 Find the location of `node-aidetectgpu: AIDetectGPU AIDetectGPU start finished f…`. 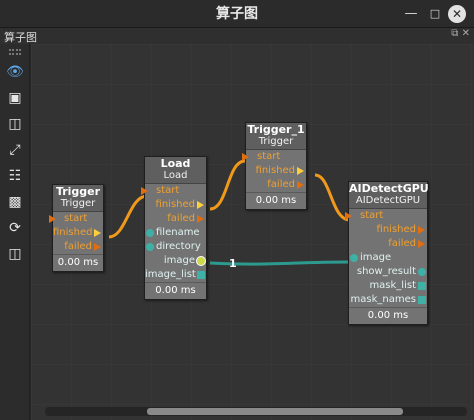

node-aidetectgpu: AIDetectGPU AIDetectGPU start finished f… is located at coordinates (387, 253).